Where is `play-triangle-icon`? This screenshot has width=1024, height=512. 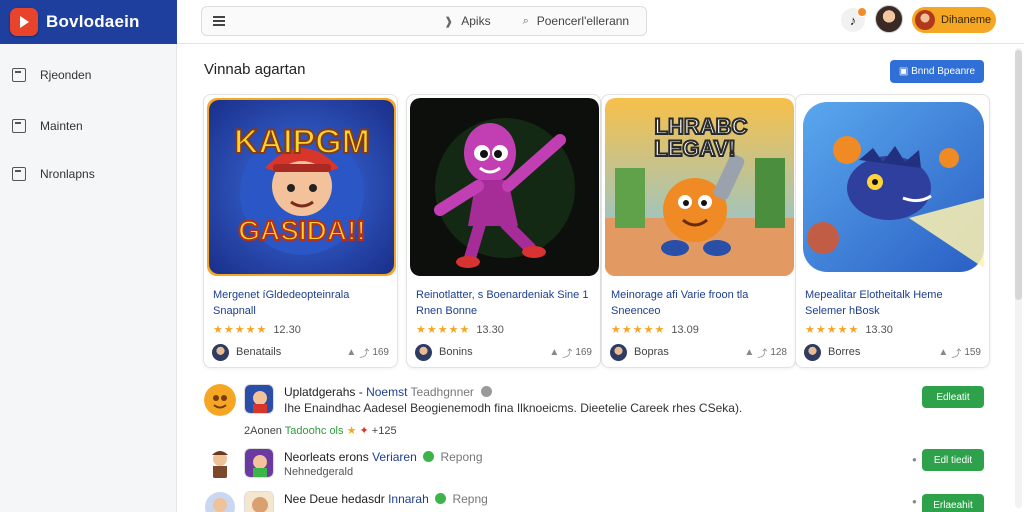
play-triangle-icon is located at coordinates (24, 22).